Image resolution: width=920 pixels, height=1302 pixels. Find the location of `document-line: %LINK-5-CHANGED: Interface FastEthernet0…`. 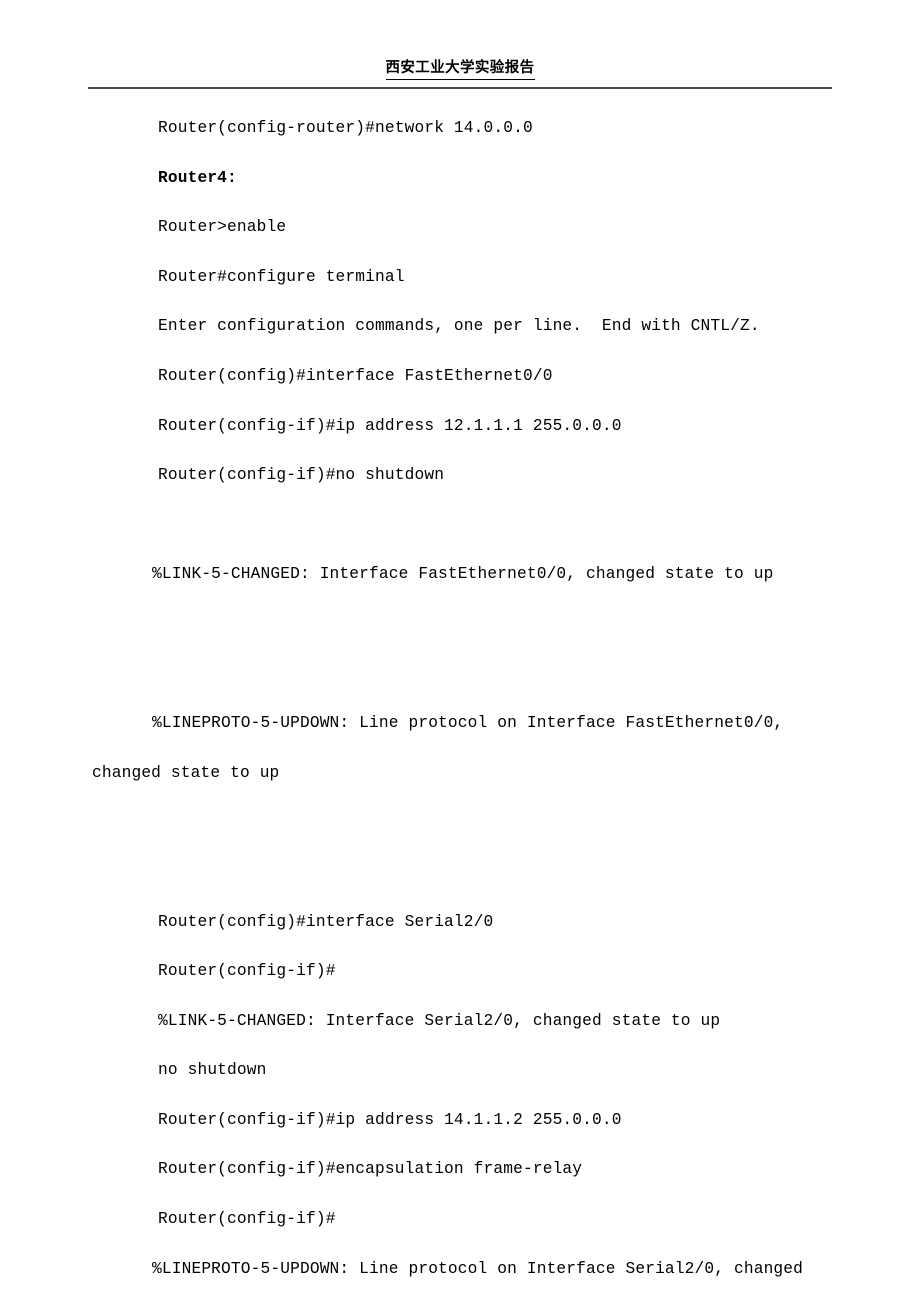

document-line: %LINK-5-CHANGED: Interface FastEthernet0… is located at coordinates (463, 574).